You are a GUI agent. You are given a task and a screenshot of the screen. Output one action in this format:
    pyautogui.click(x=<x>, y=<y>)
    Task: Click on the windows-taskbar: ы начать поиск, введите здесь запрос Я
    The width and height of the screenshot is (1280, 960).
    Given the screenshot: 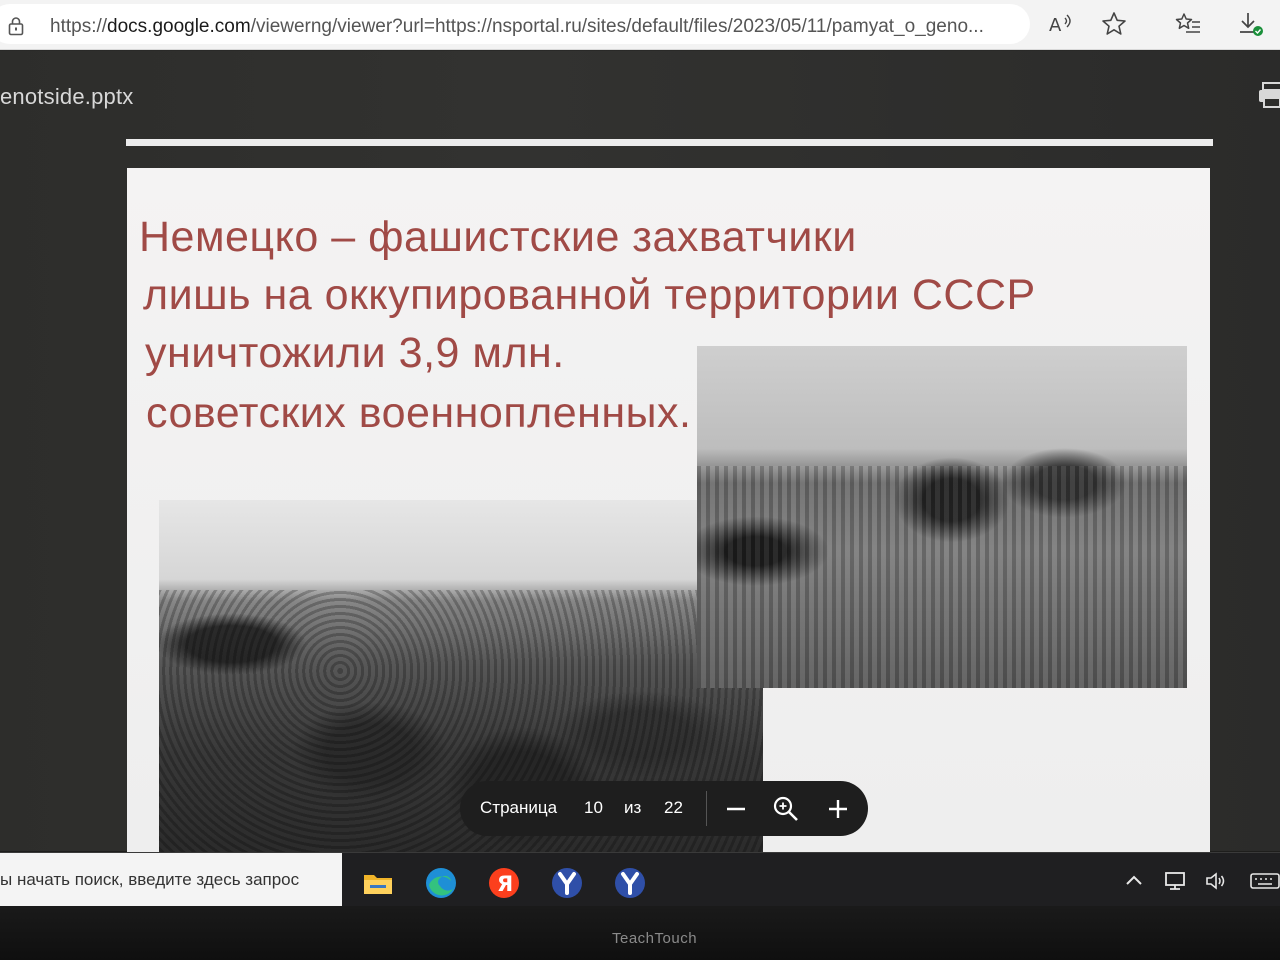 What is the action you would take?
    pyautogui.click(x=640, y=879)
    